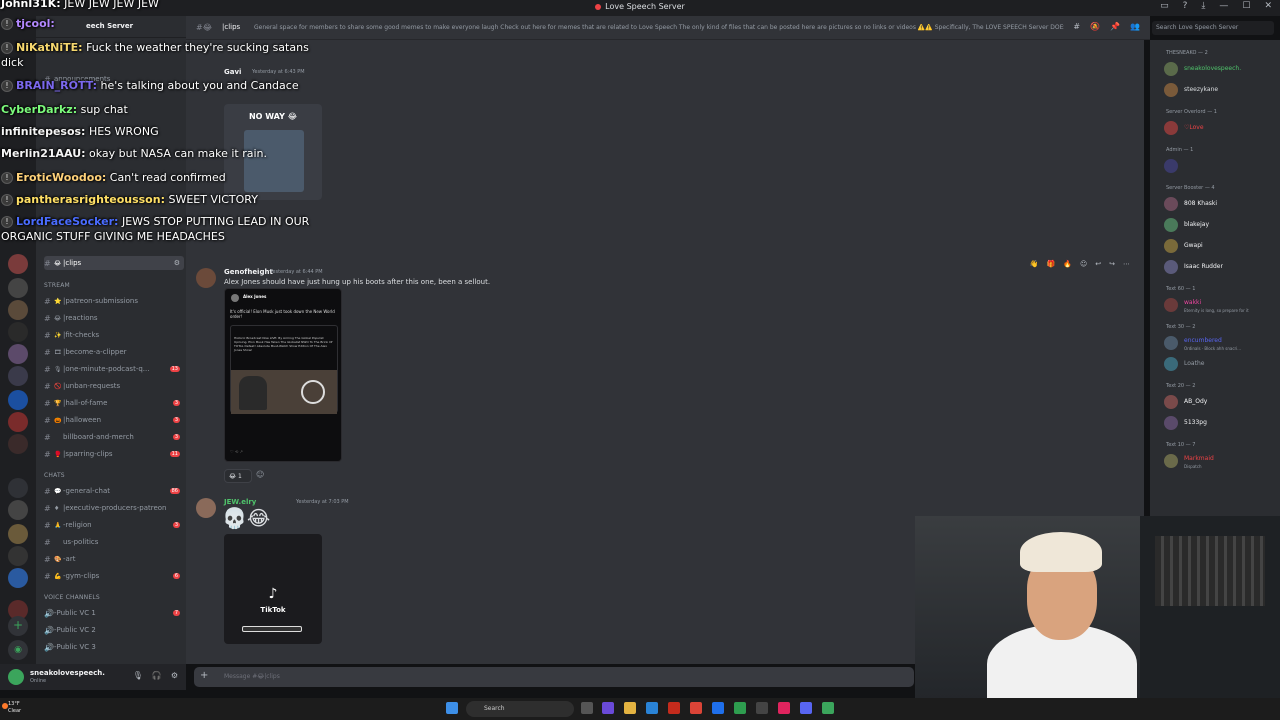 The width and height of the screenshot is (1280, 720). I want to click on microphone-icon: 🎙, so click(138, 675).